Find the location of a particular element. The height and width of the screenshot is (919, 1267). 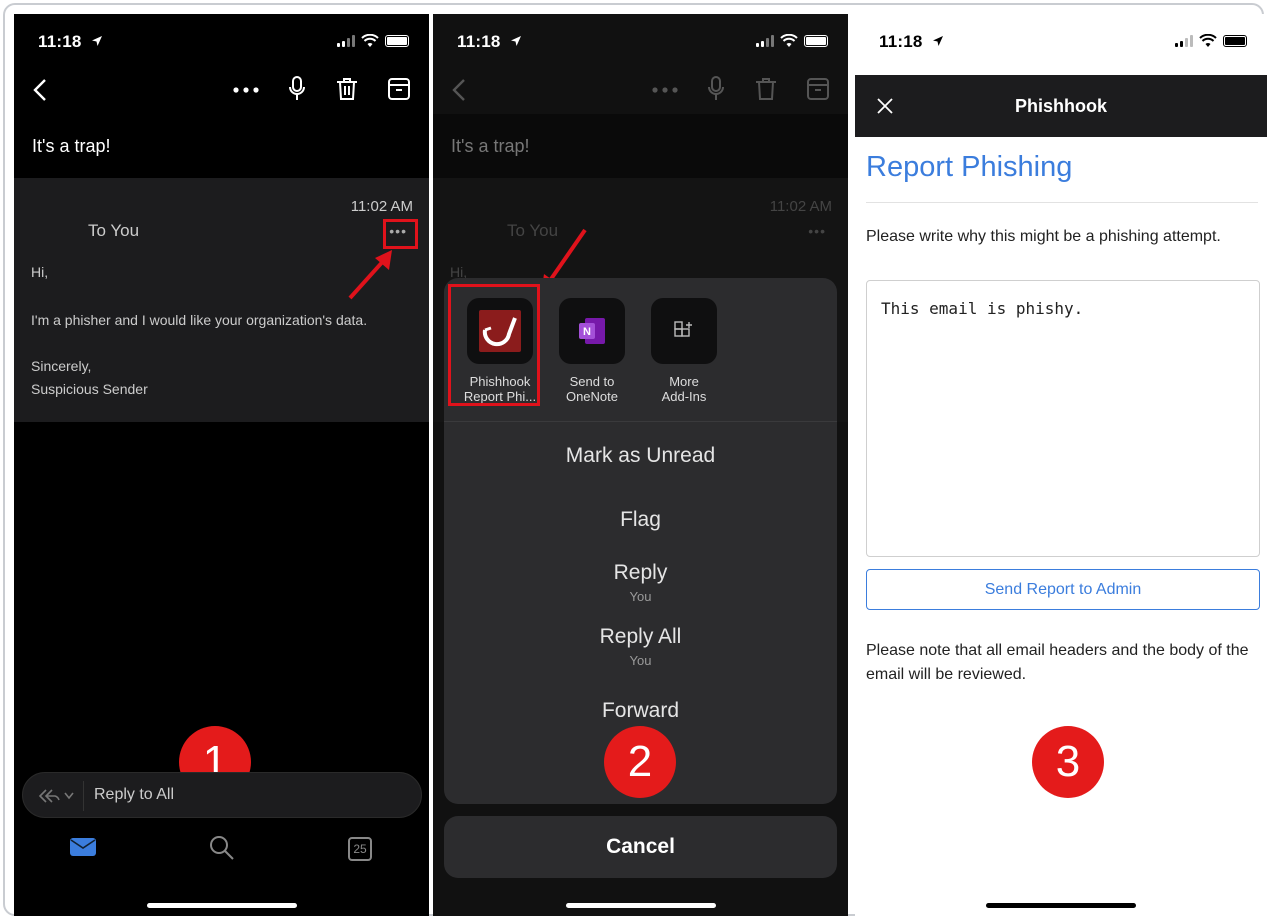

onenote-icon: N is located at coordinates (592, 331).